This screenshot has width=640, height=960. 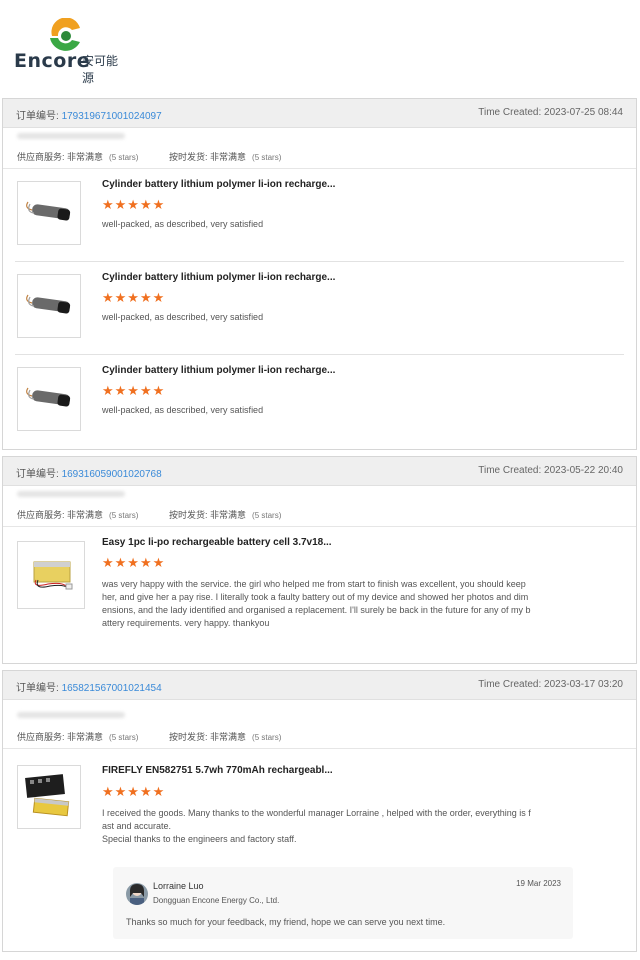 I want to click on logo-mark-icon, so click(x=65, y=34).